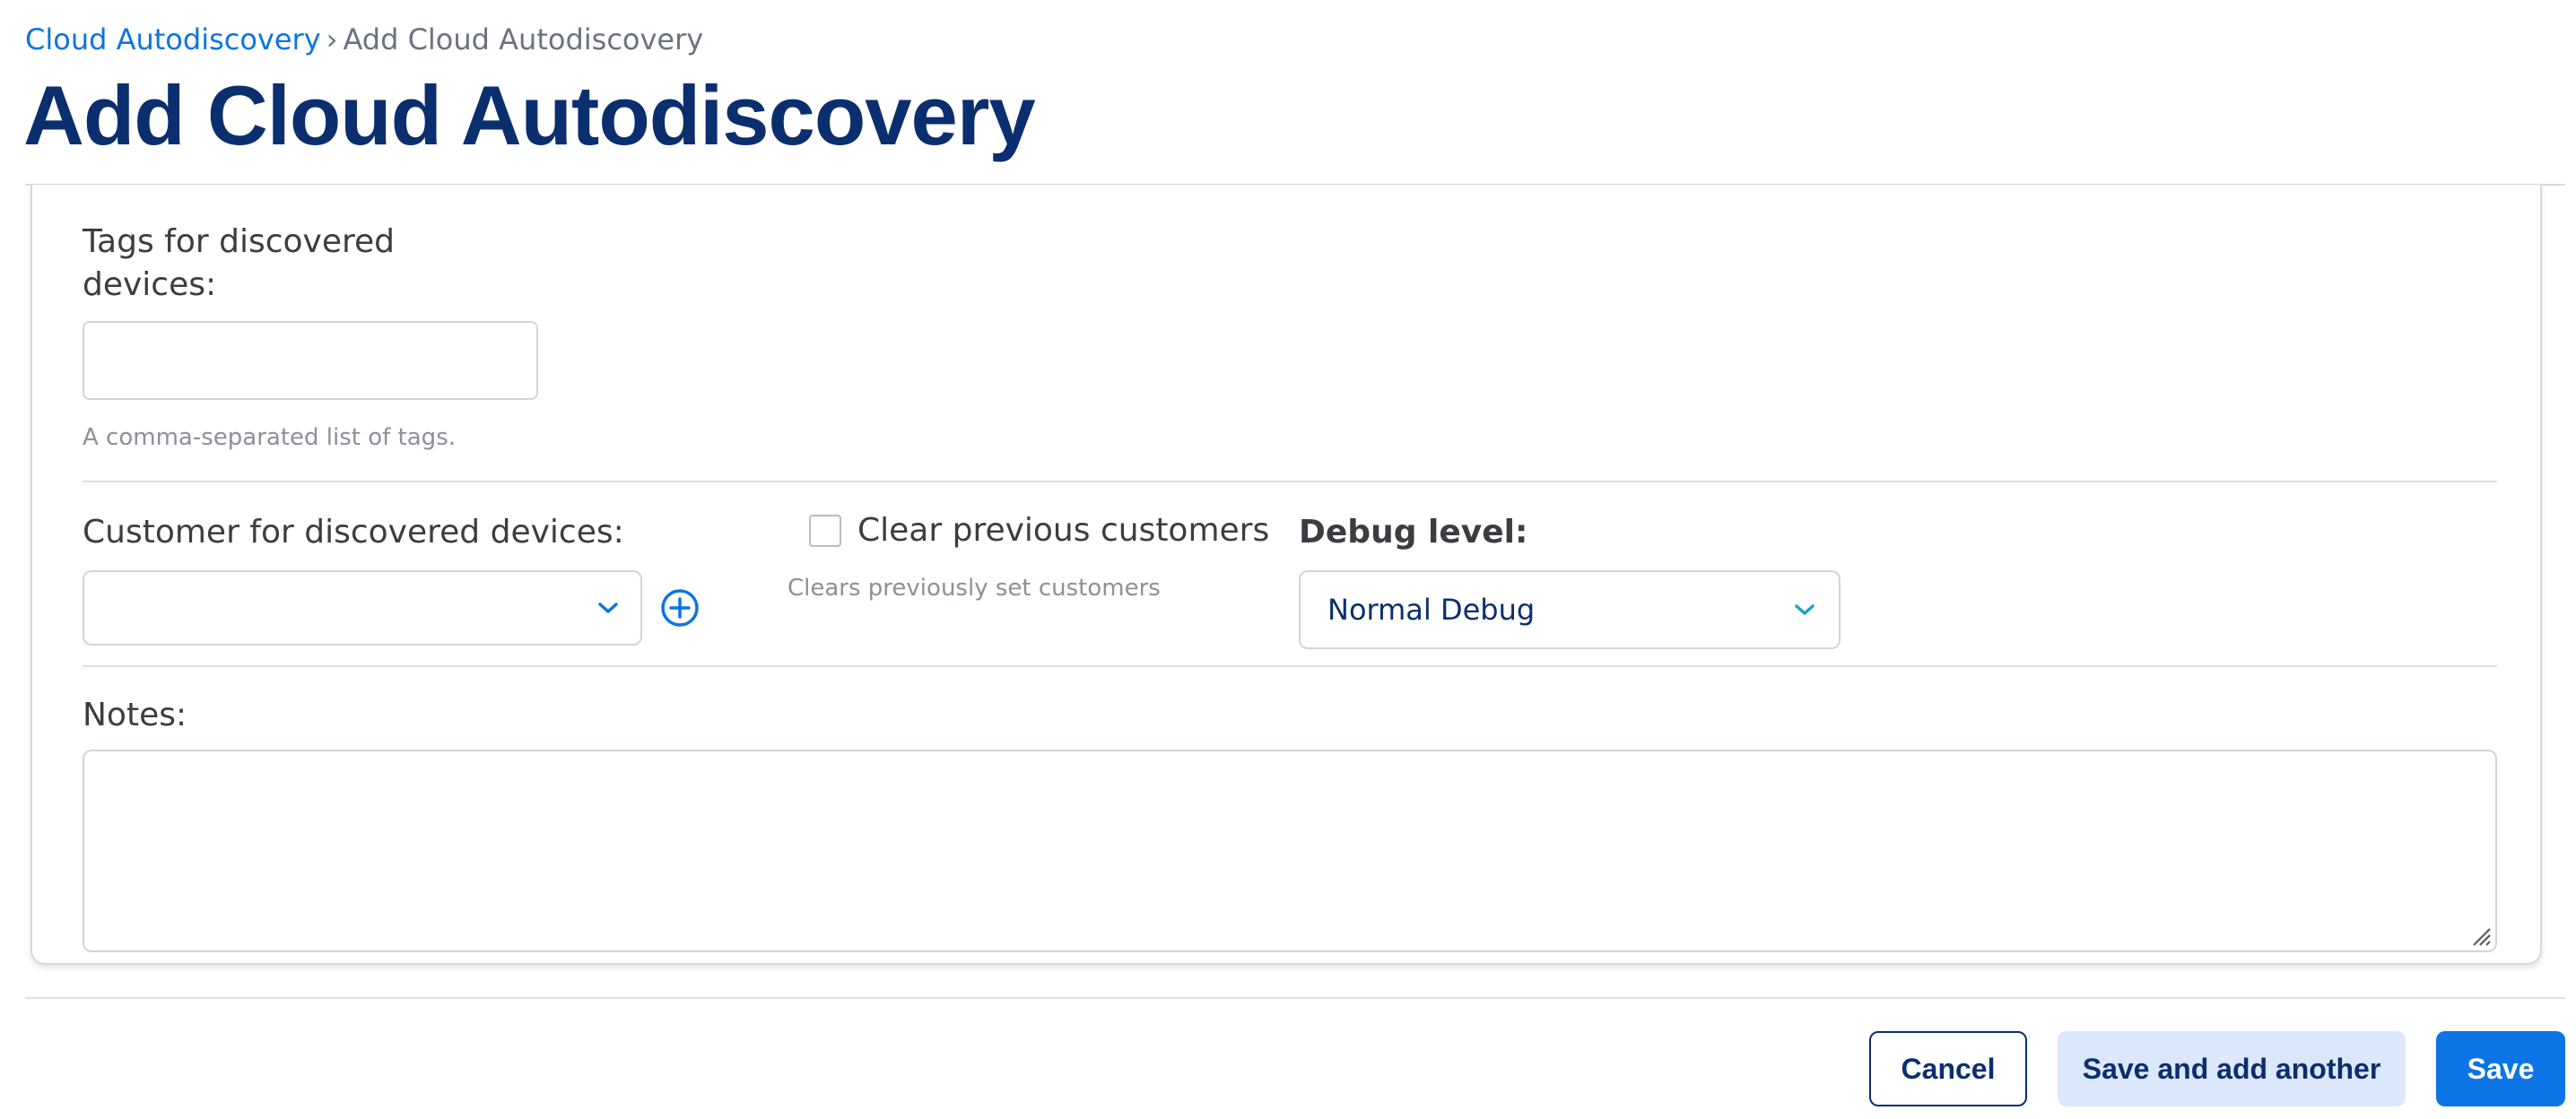 This screenshot has width=2576, height=1119. I want to click on footer-divider, so click(1295, 998).